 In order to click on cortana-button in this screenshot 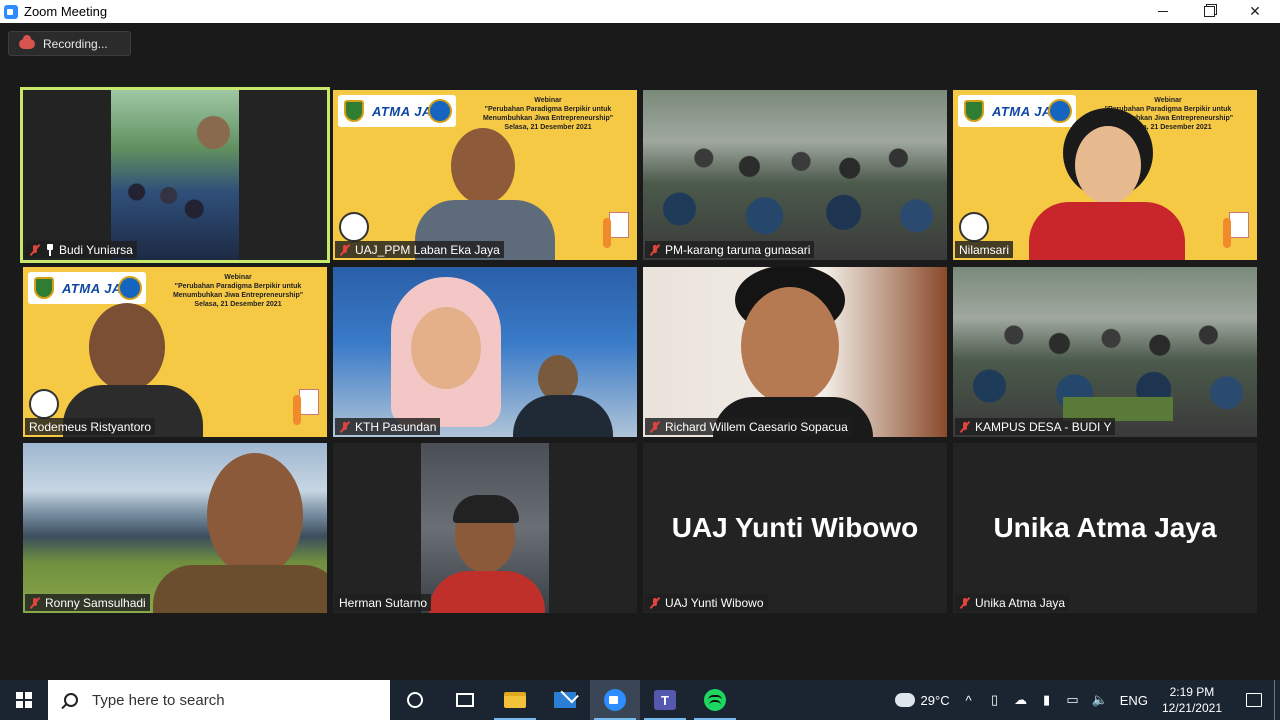, I will do `click(415, 700)`.